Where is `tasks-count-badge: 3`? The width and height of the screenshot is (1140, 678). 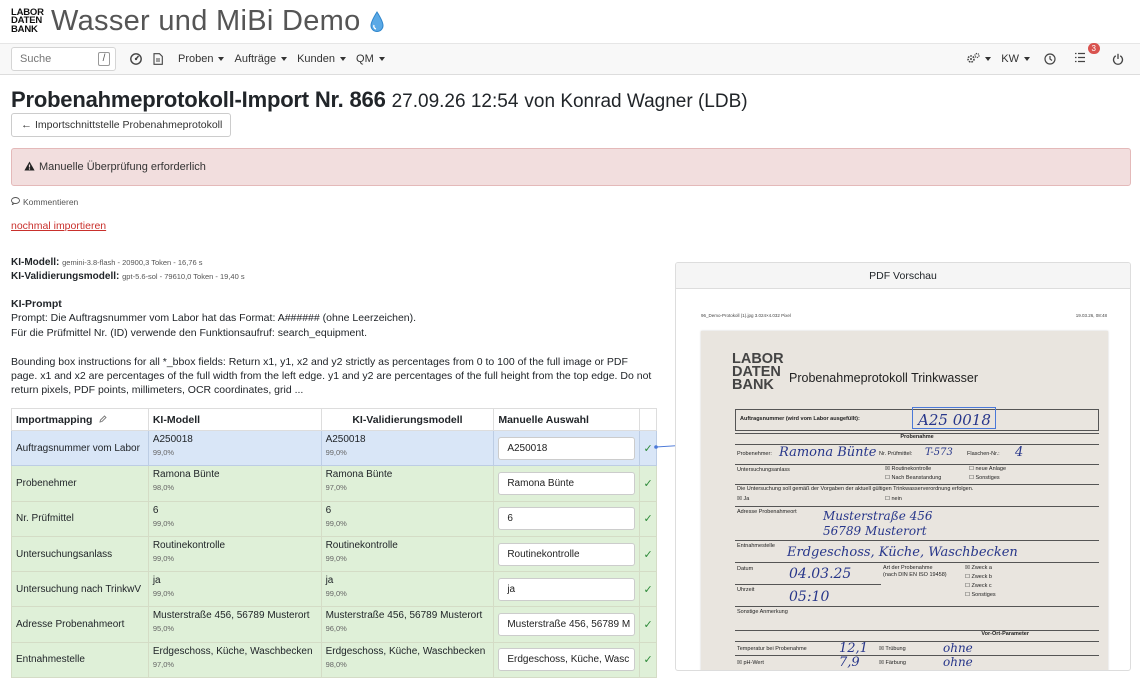 tasks-count-badge: 3 is located at coordinates (1093, 48).